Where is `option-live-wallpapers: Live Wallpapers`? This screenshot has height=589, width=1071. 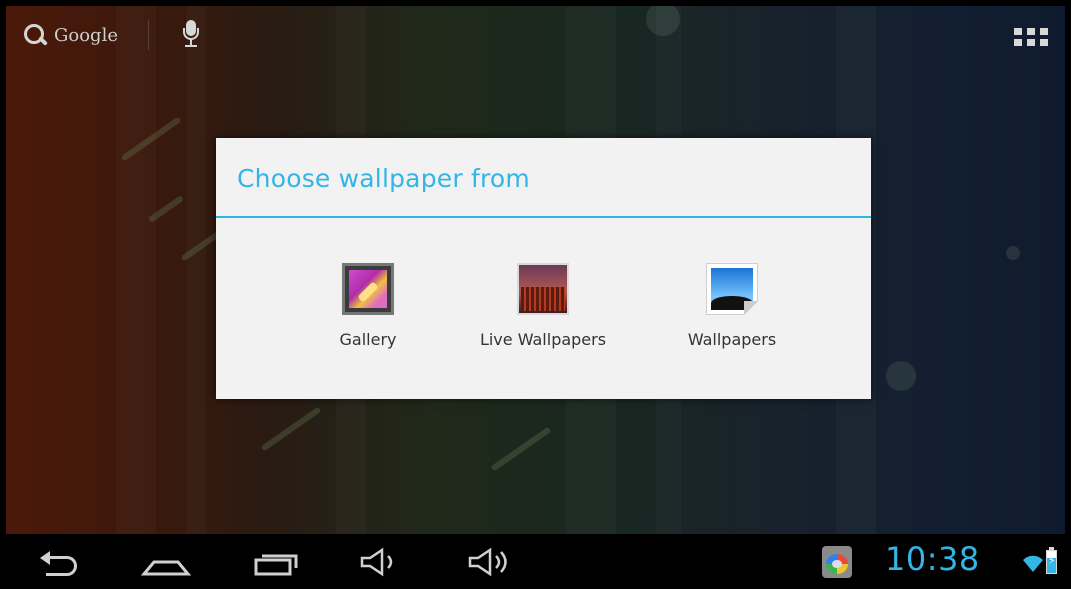 option-live-wallpapers: Live Wallpapers is located at coordinates (543, 283).